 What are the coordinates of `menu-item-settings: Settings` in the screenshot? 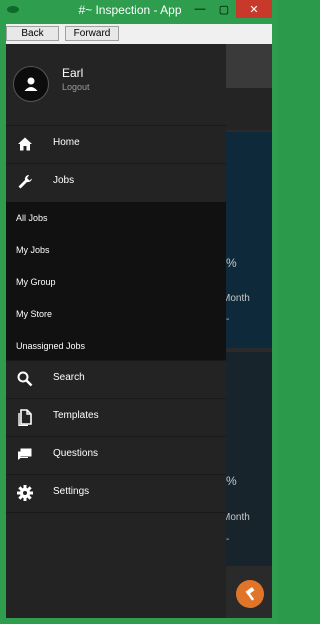 It's located at (116, 492).